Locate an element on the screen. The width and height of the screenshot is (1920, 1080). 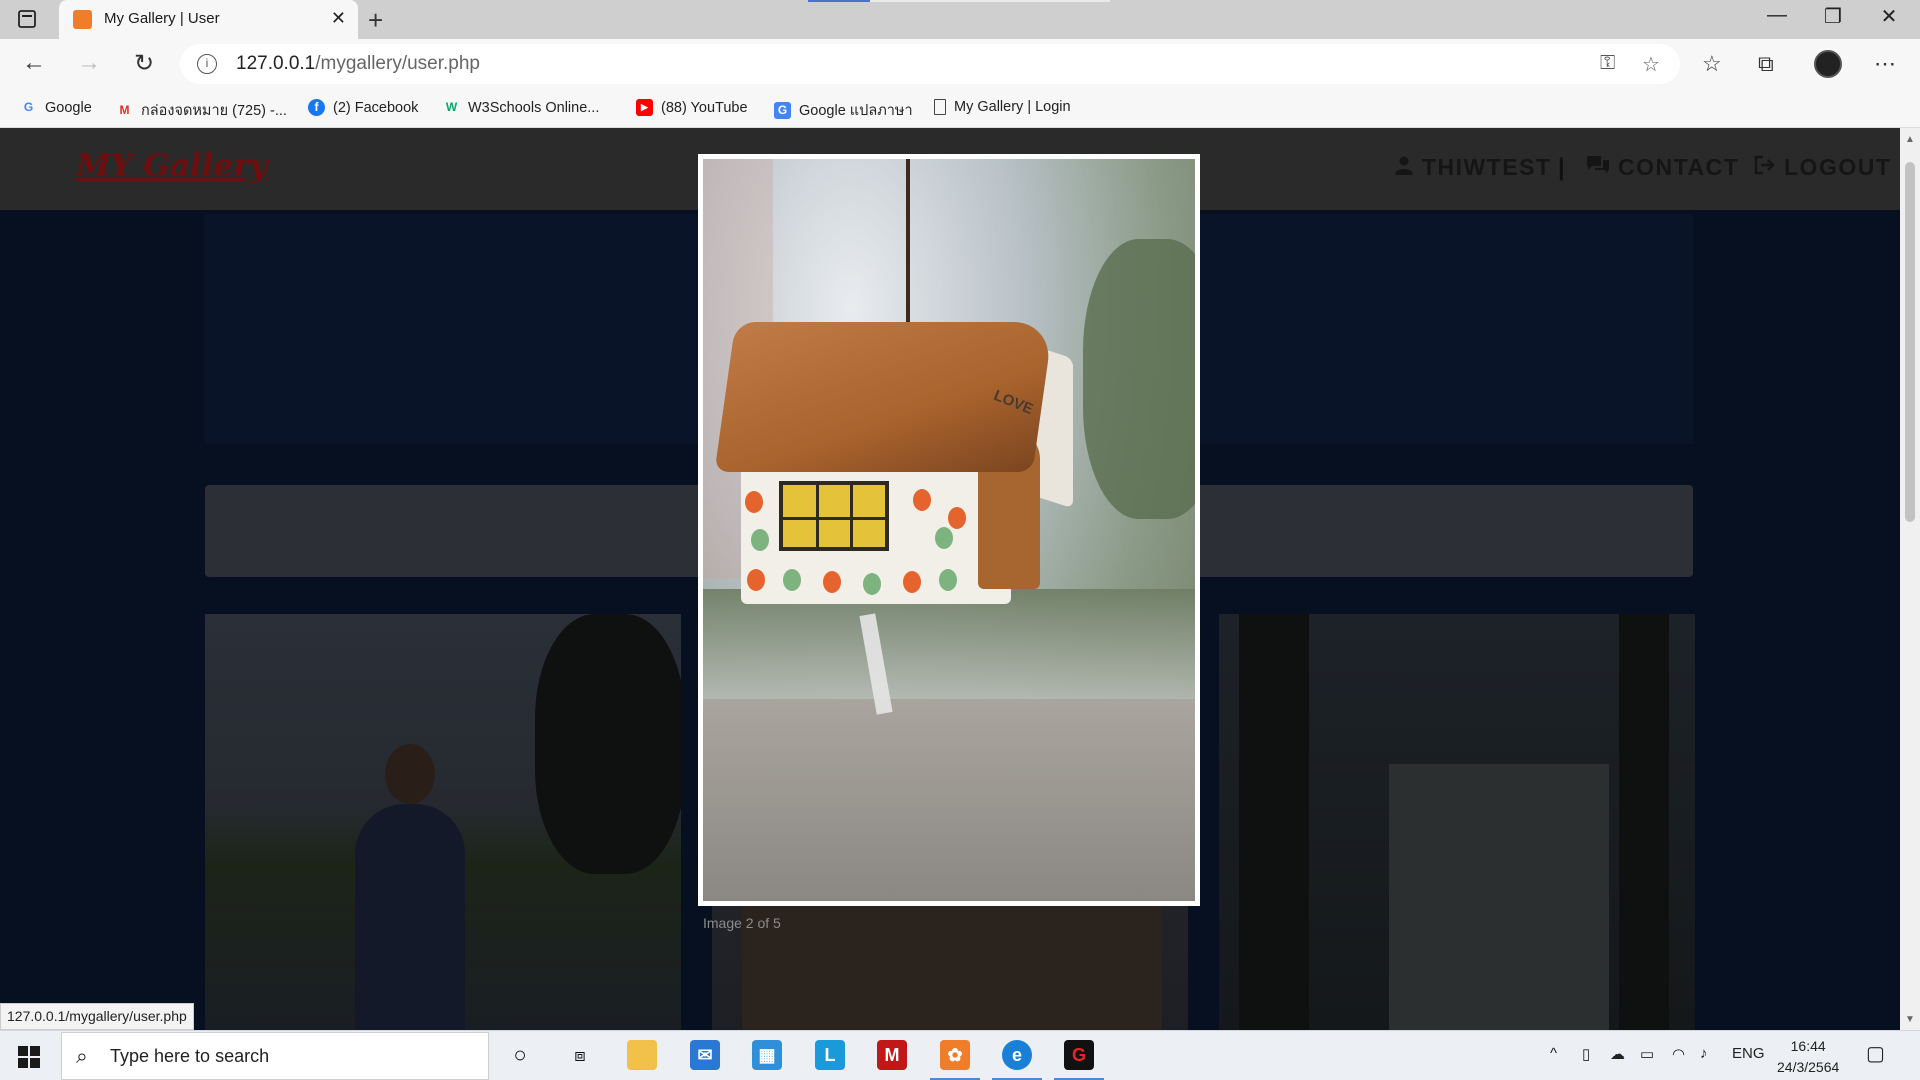
add-favorite-icon: ☆ is located at coordinates (1651, 64).